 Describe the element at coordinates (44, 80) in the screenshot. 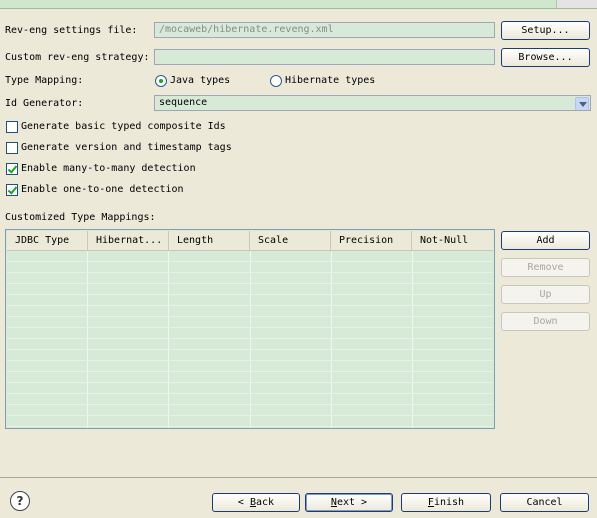

I see `type-mapping-label: Type Mapping:` at that location.